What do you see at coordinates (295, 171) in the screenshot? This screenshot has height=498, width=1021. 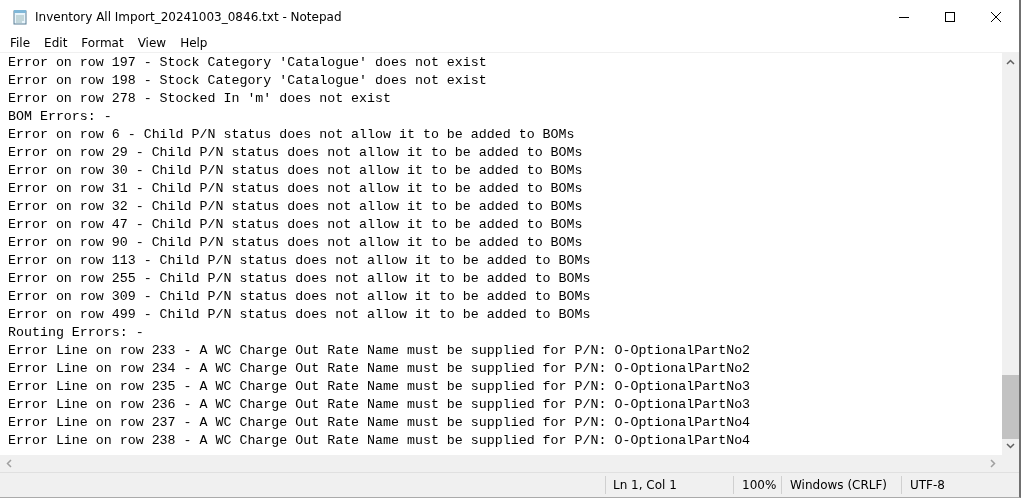 I see `text-line: Error on row 30 - Child P/N status does not allow it to be added to BOMs` at bounding box center [295, 171].